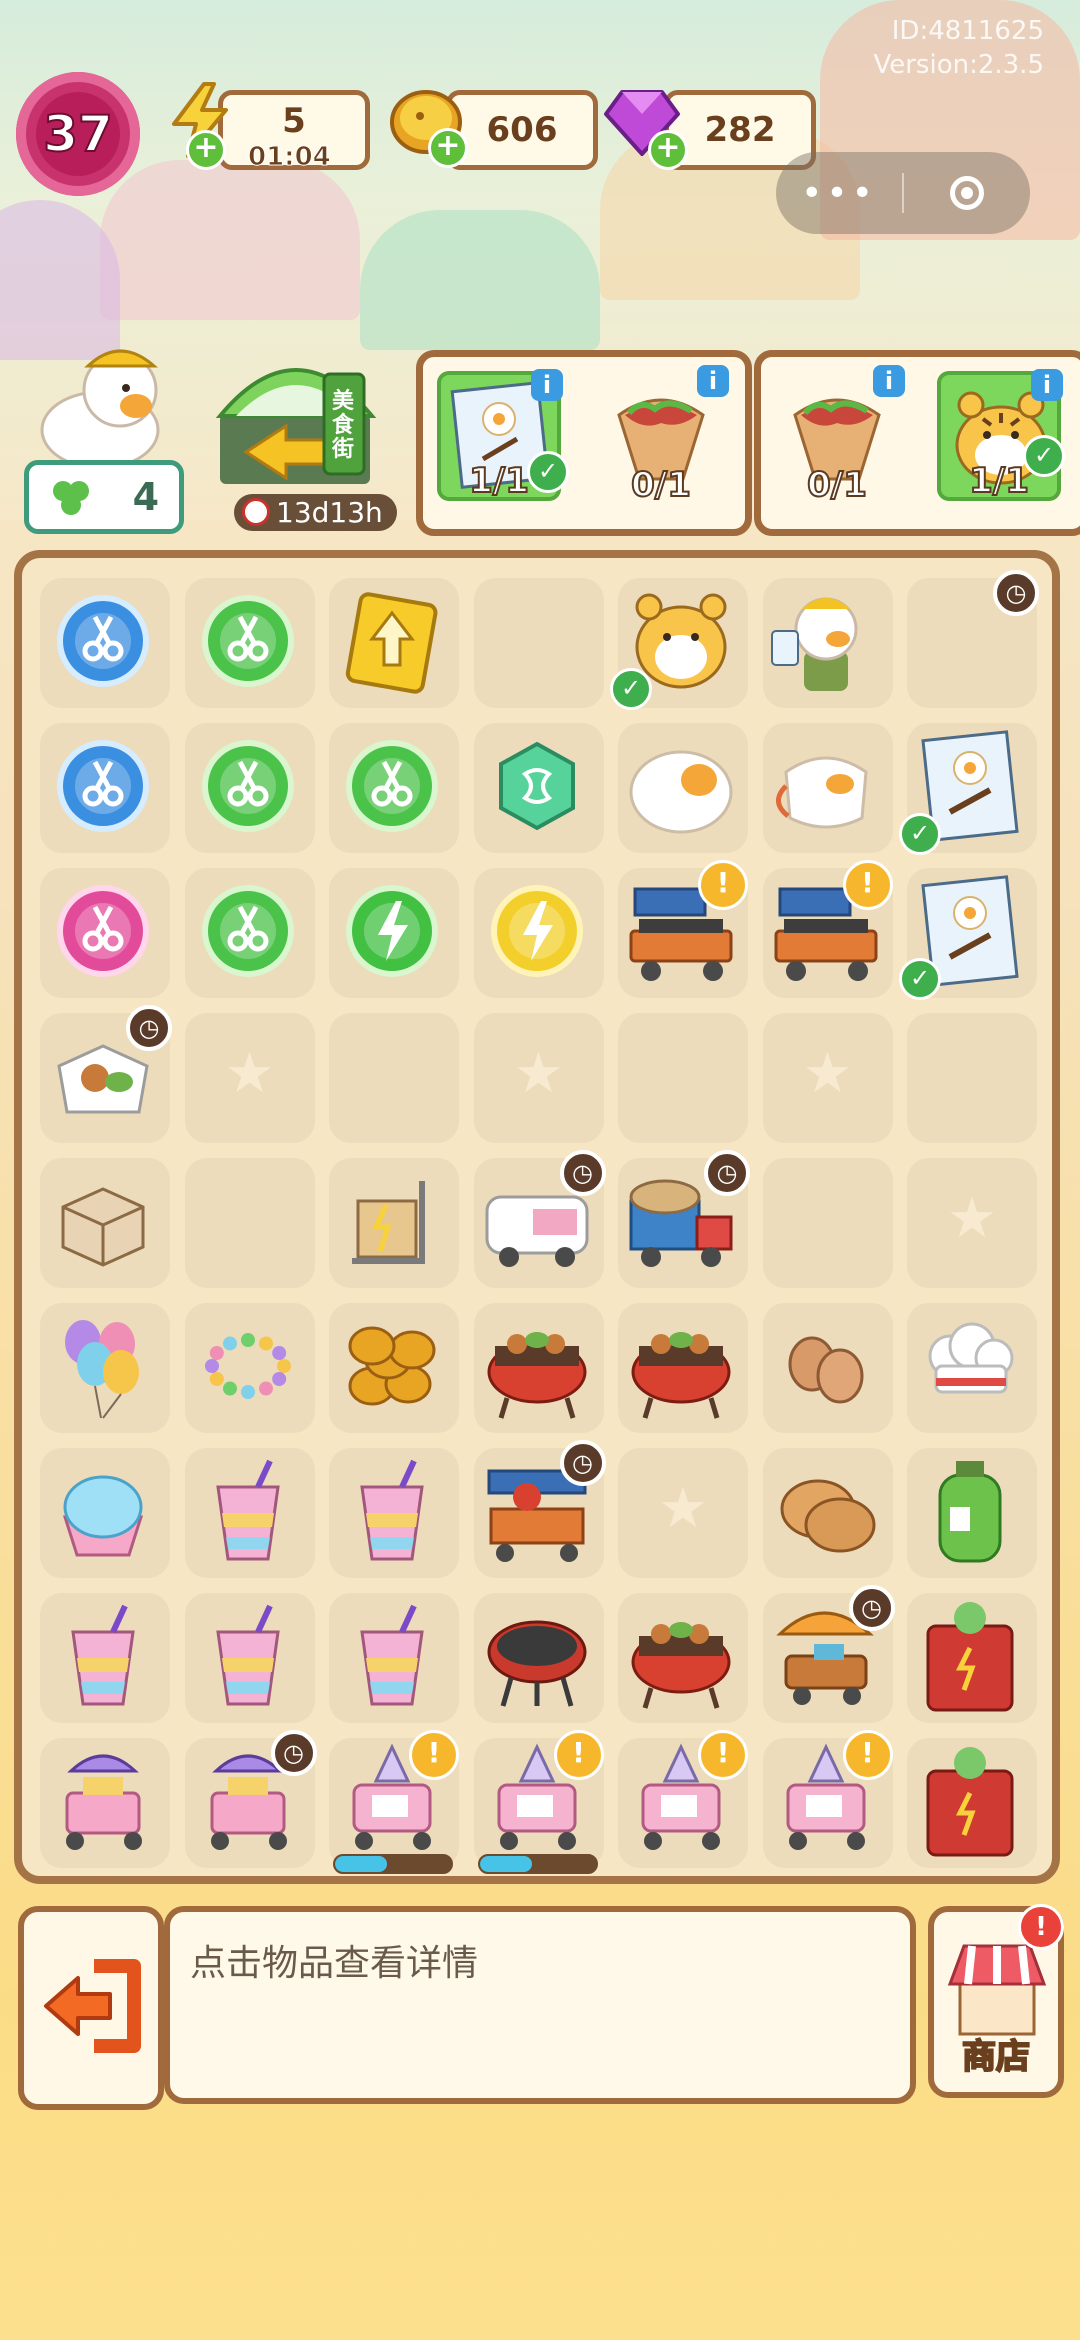  Describe the element at coordinates (296, 419) in the screenshot. I see `food-street-gate: 美食街` at that location.